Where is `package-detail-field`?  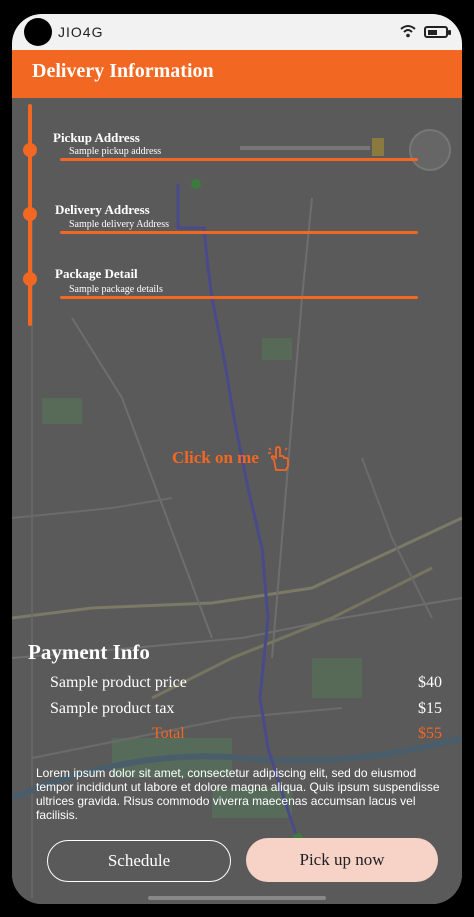 package-detail-field is located at coordinates (239, 297).